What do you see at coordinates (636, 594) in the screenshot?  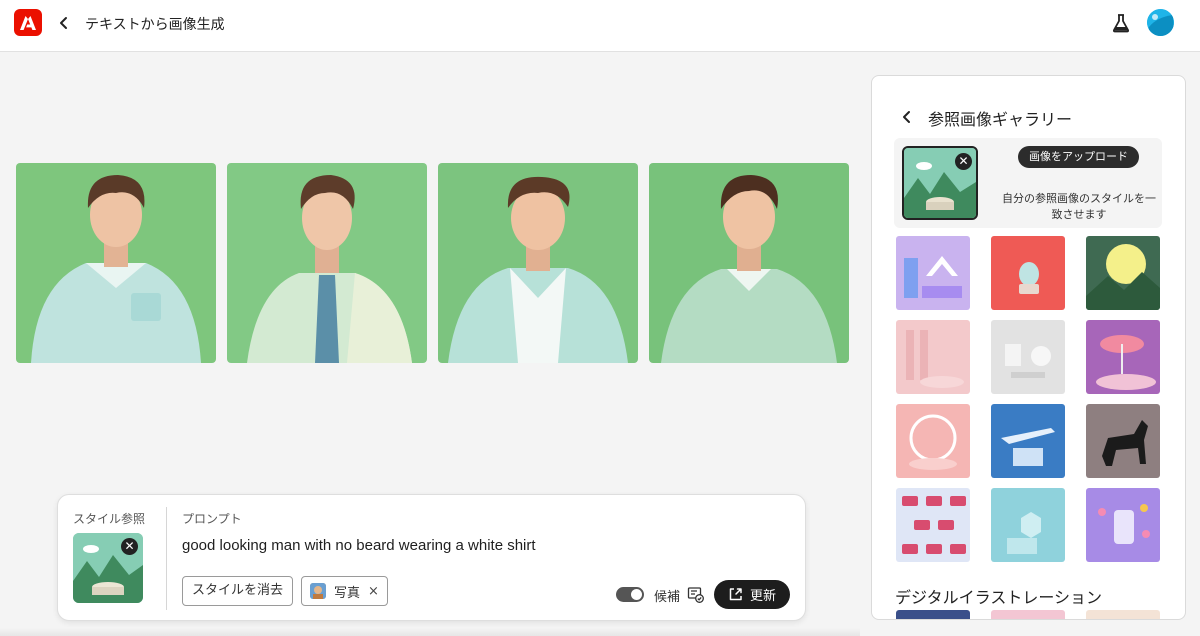 I see `toggle-knob` at bounding box center [636, 594].